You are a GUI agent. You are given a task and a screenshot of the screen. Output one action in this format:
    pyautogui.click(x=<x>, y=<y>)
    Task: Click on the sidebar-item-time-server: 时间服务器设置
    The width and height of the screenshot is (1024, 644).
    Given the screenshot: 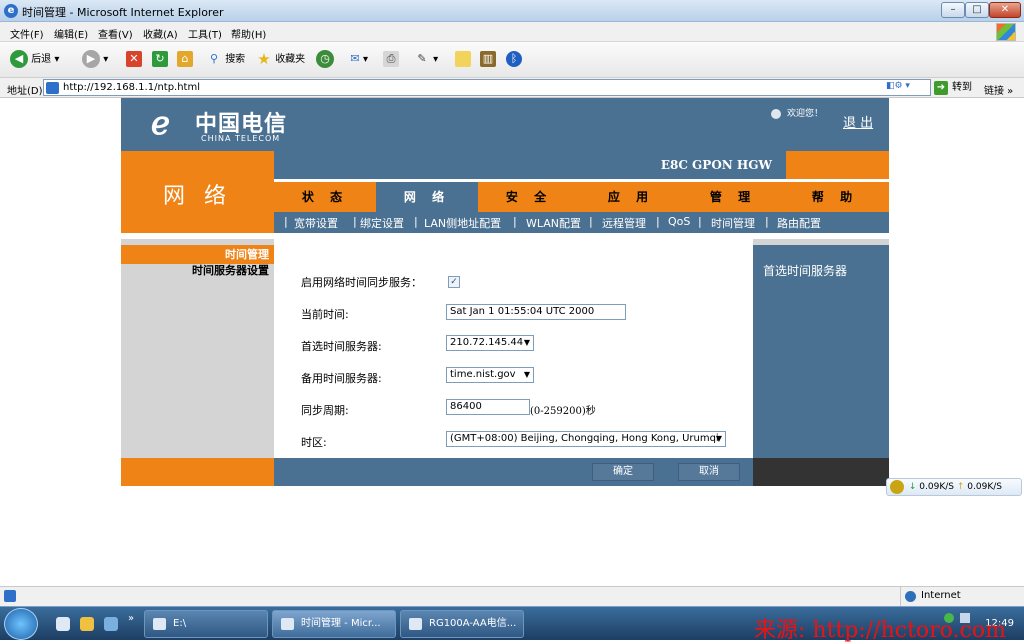 What is the action you would take?
    pyautogui.click(x=197, y=271)
    